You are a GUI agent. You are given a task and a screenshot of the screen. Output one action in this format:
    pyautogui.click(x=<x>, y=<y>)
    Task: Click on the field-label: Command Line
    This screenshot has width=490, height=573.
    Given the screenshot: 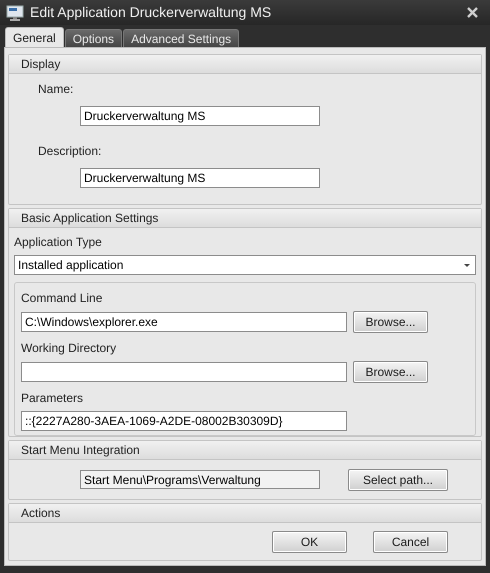 What is the action you would take?
    pyautogui.click(x=62, y=298)
    